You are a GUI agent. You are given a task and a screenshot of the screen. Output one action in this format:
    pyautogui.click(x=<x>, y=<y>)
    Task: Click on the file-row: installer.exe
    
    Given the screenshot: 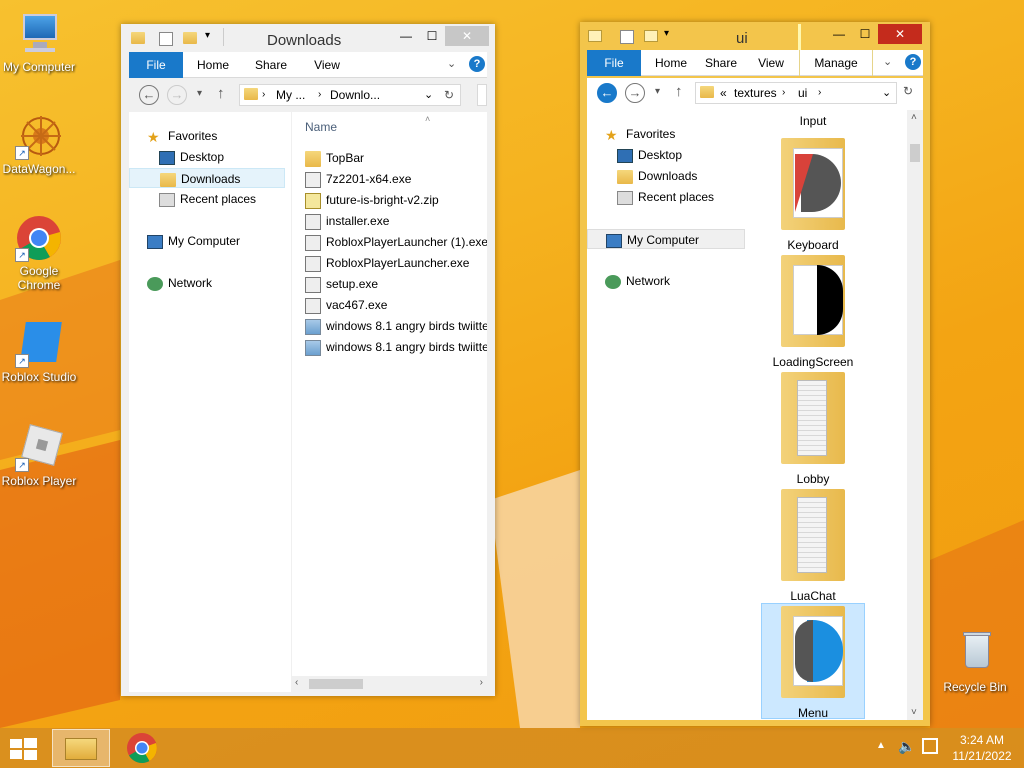 What is the action you would take?
    pyautogui.click(x=396, y=221)
    